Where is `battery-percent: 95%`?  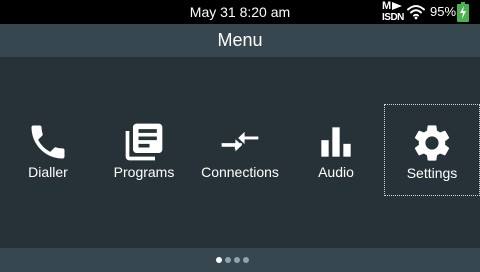
battery-percent: 95% is located at coordinates (443, 11).